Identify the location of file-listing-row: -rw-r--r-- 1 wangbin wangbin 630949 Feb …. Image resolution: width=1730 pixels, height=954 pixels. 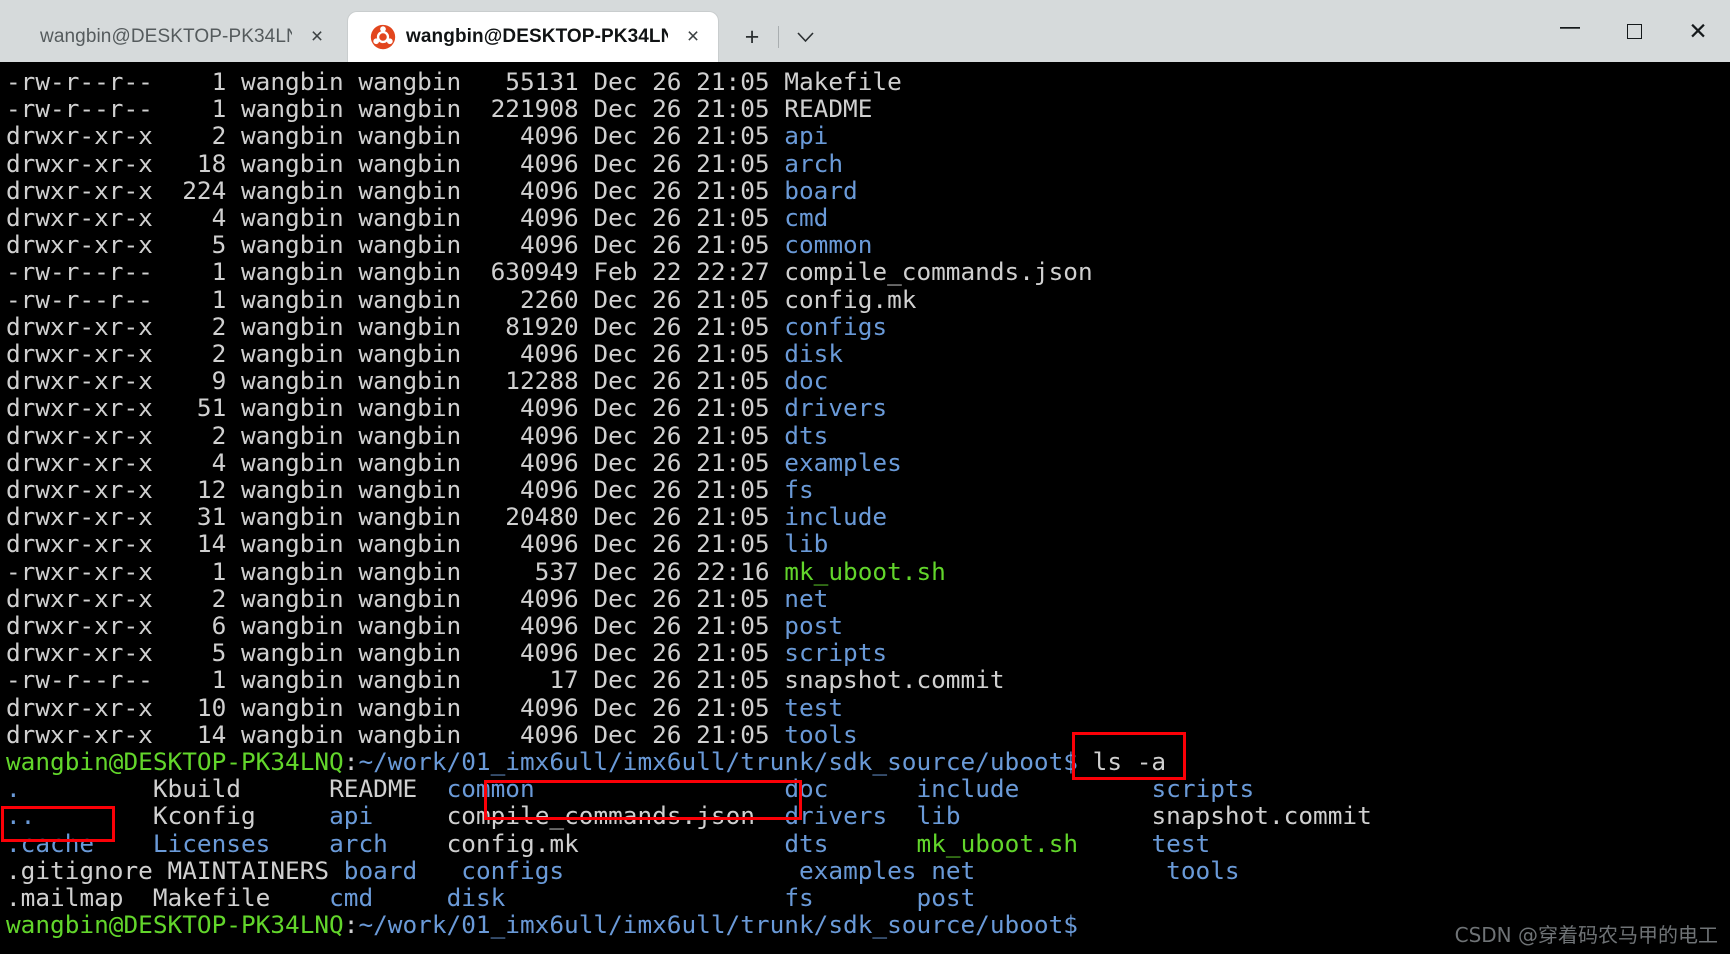
(868, 271).